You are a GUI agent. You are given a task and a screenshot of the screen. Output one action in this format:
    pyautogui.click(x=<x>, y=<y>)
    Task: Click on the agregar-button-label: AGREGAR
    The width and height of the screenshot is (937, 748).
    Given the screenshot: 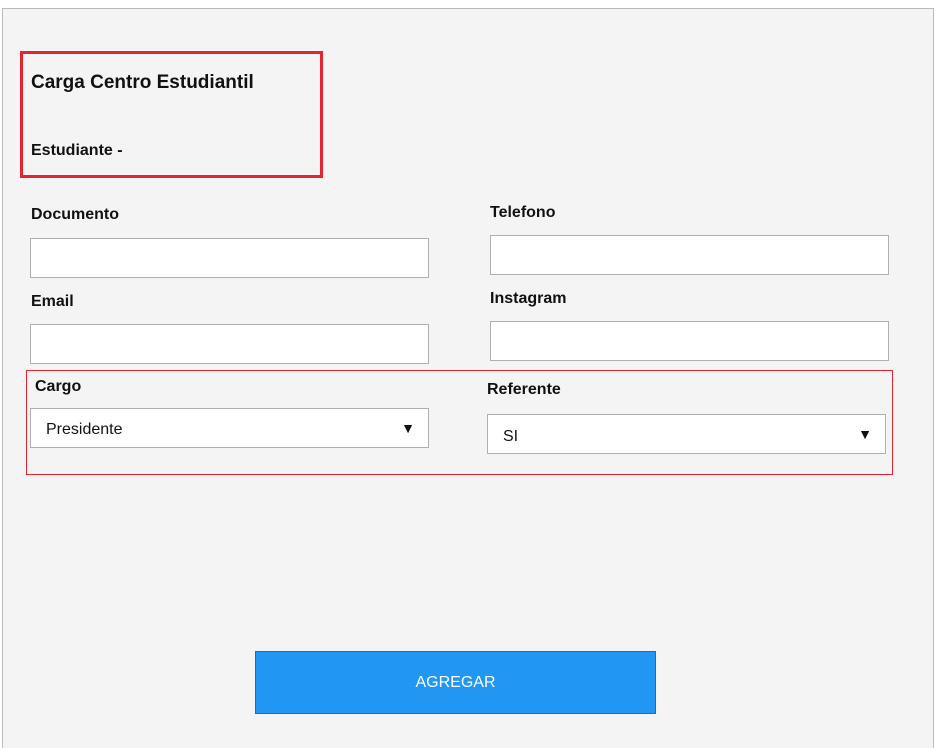 What is the action you would take?
    pyautogui.click(x=455, y=682)
    